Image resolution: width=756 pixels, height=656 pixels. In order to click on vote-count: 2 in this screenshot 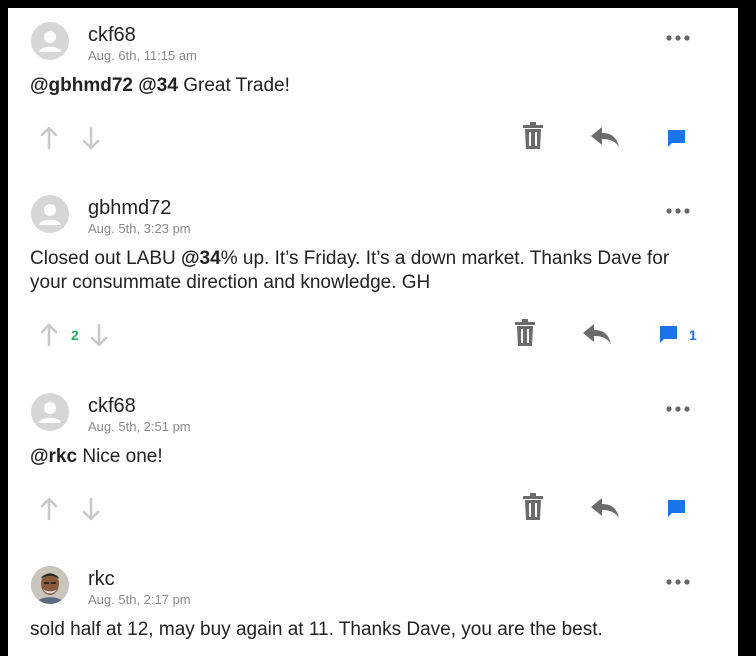, I will do `click(75, 335)`.